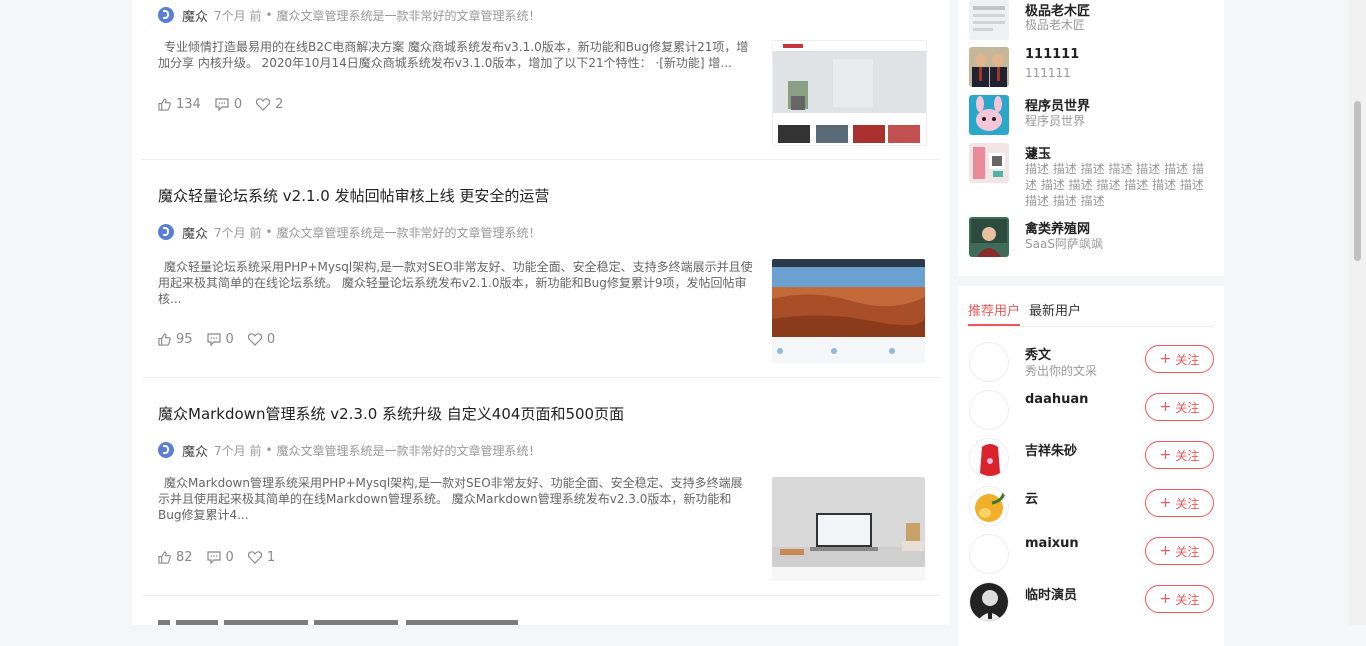 The image size is (1366, 646). I want to click on like-stat: 82, so click(175, 557).